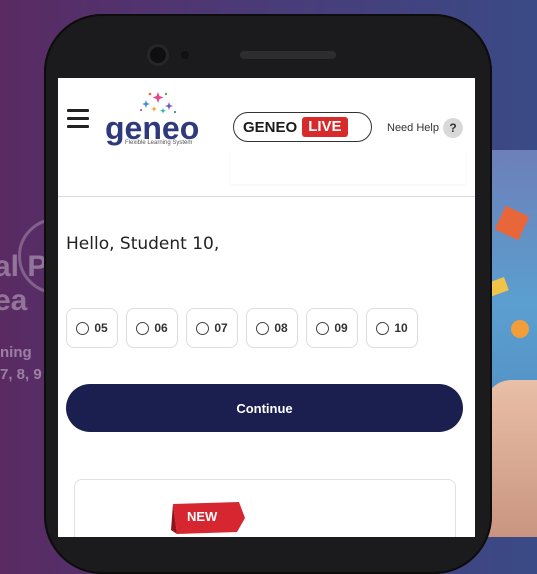 This screenshot has width=537, height=574. I want to click on earpiece-speaker, so click(288, 55).